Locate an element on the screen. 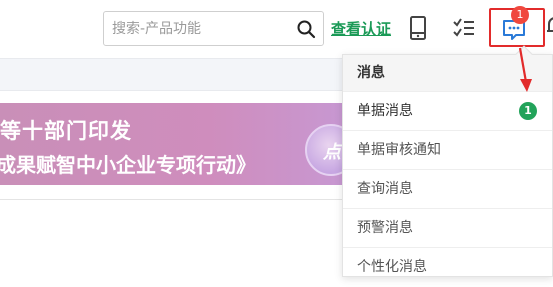  banner-headline: 等十部门印发 is located at coordinates (66, 131).